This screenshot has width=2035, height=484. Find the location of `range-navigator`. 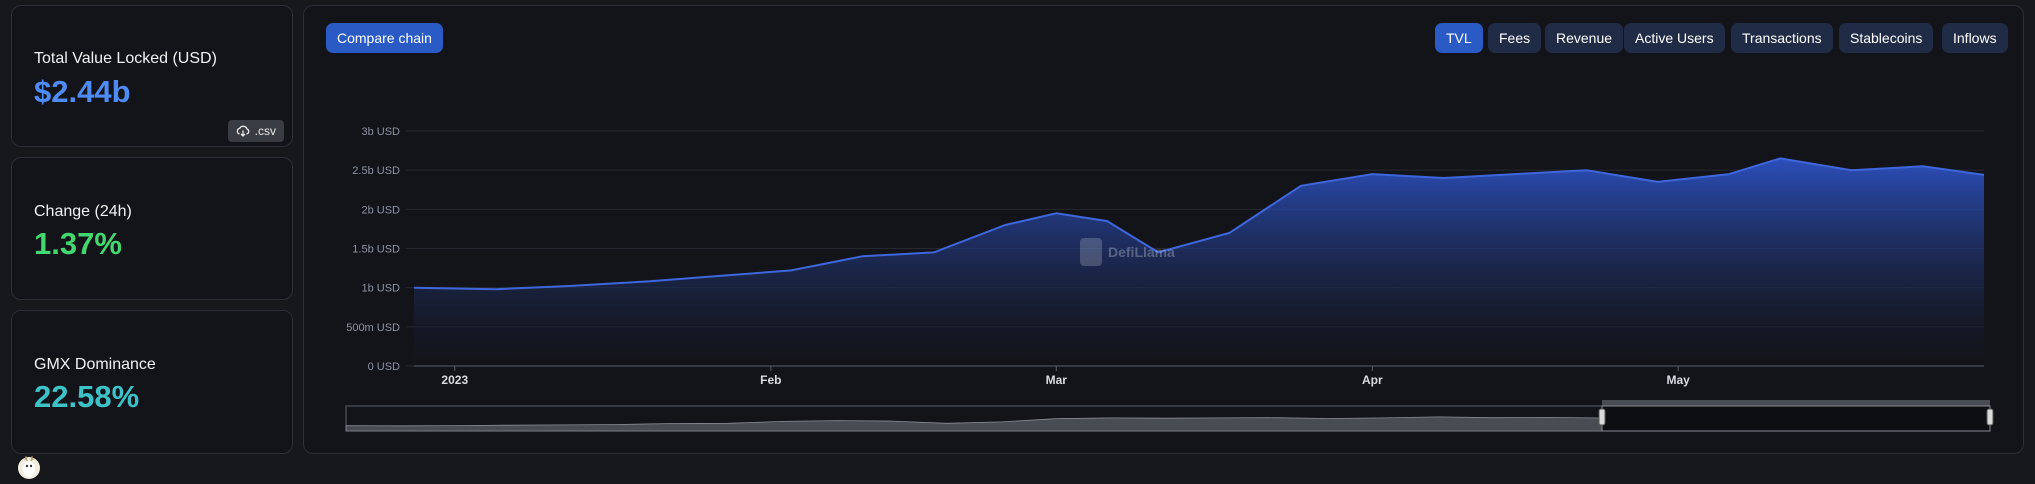

range-navigator is located at coordinates (1169, 416).